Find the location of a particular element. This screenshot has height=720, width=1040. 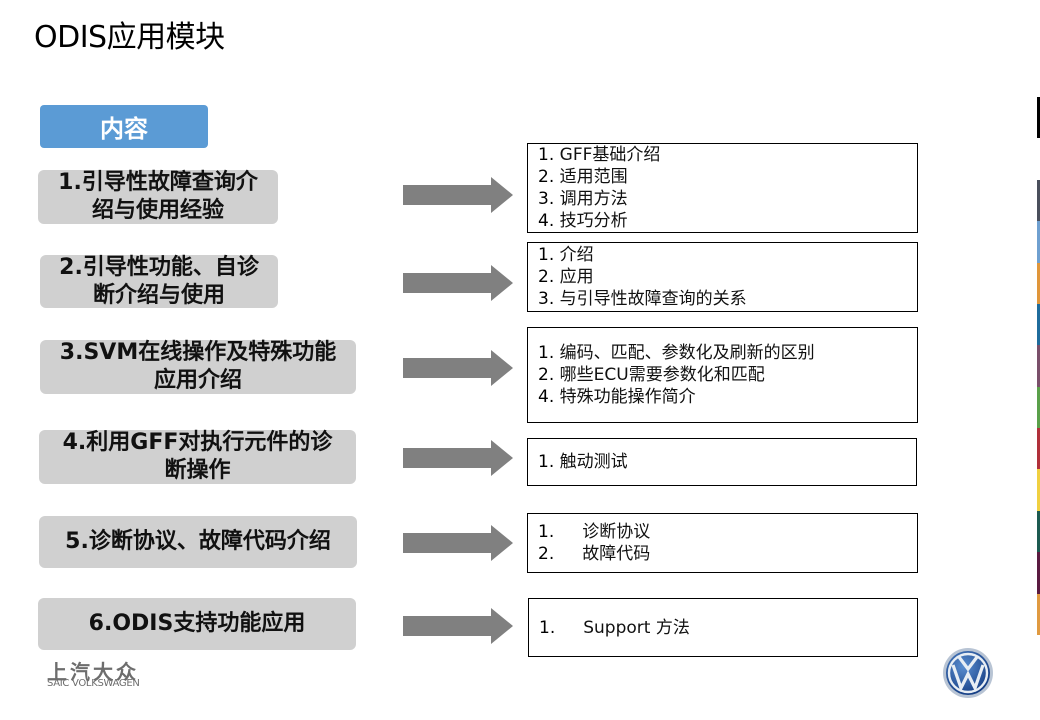

topic-3: 3.SVM在线操作及特殊功能 应用介绍 is located at coordinates (198, 367).